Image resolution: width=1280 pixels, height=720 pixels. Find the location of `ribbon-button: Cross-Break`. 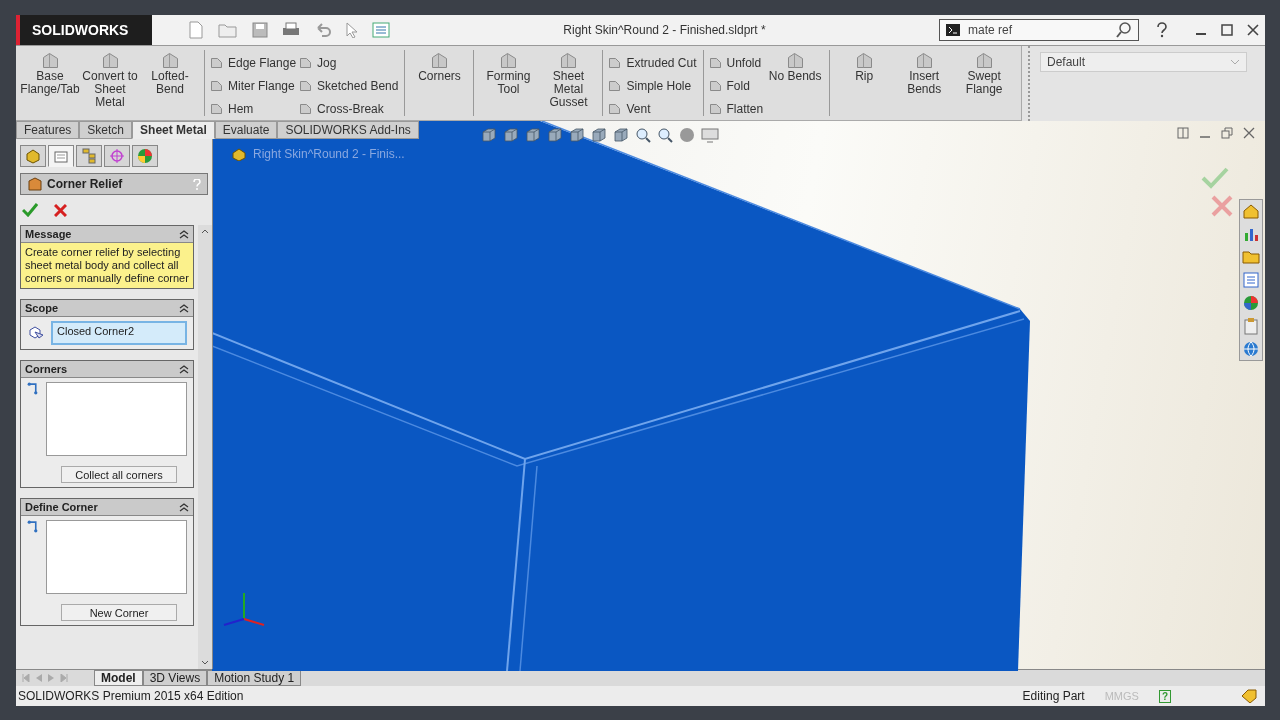

ribbon-button: Cross-Break is located at coordinates (349, 108).